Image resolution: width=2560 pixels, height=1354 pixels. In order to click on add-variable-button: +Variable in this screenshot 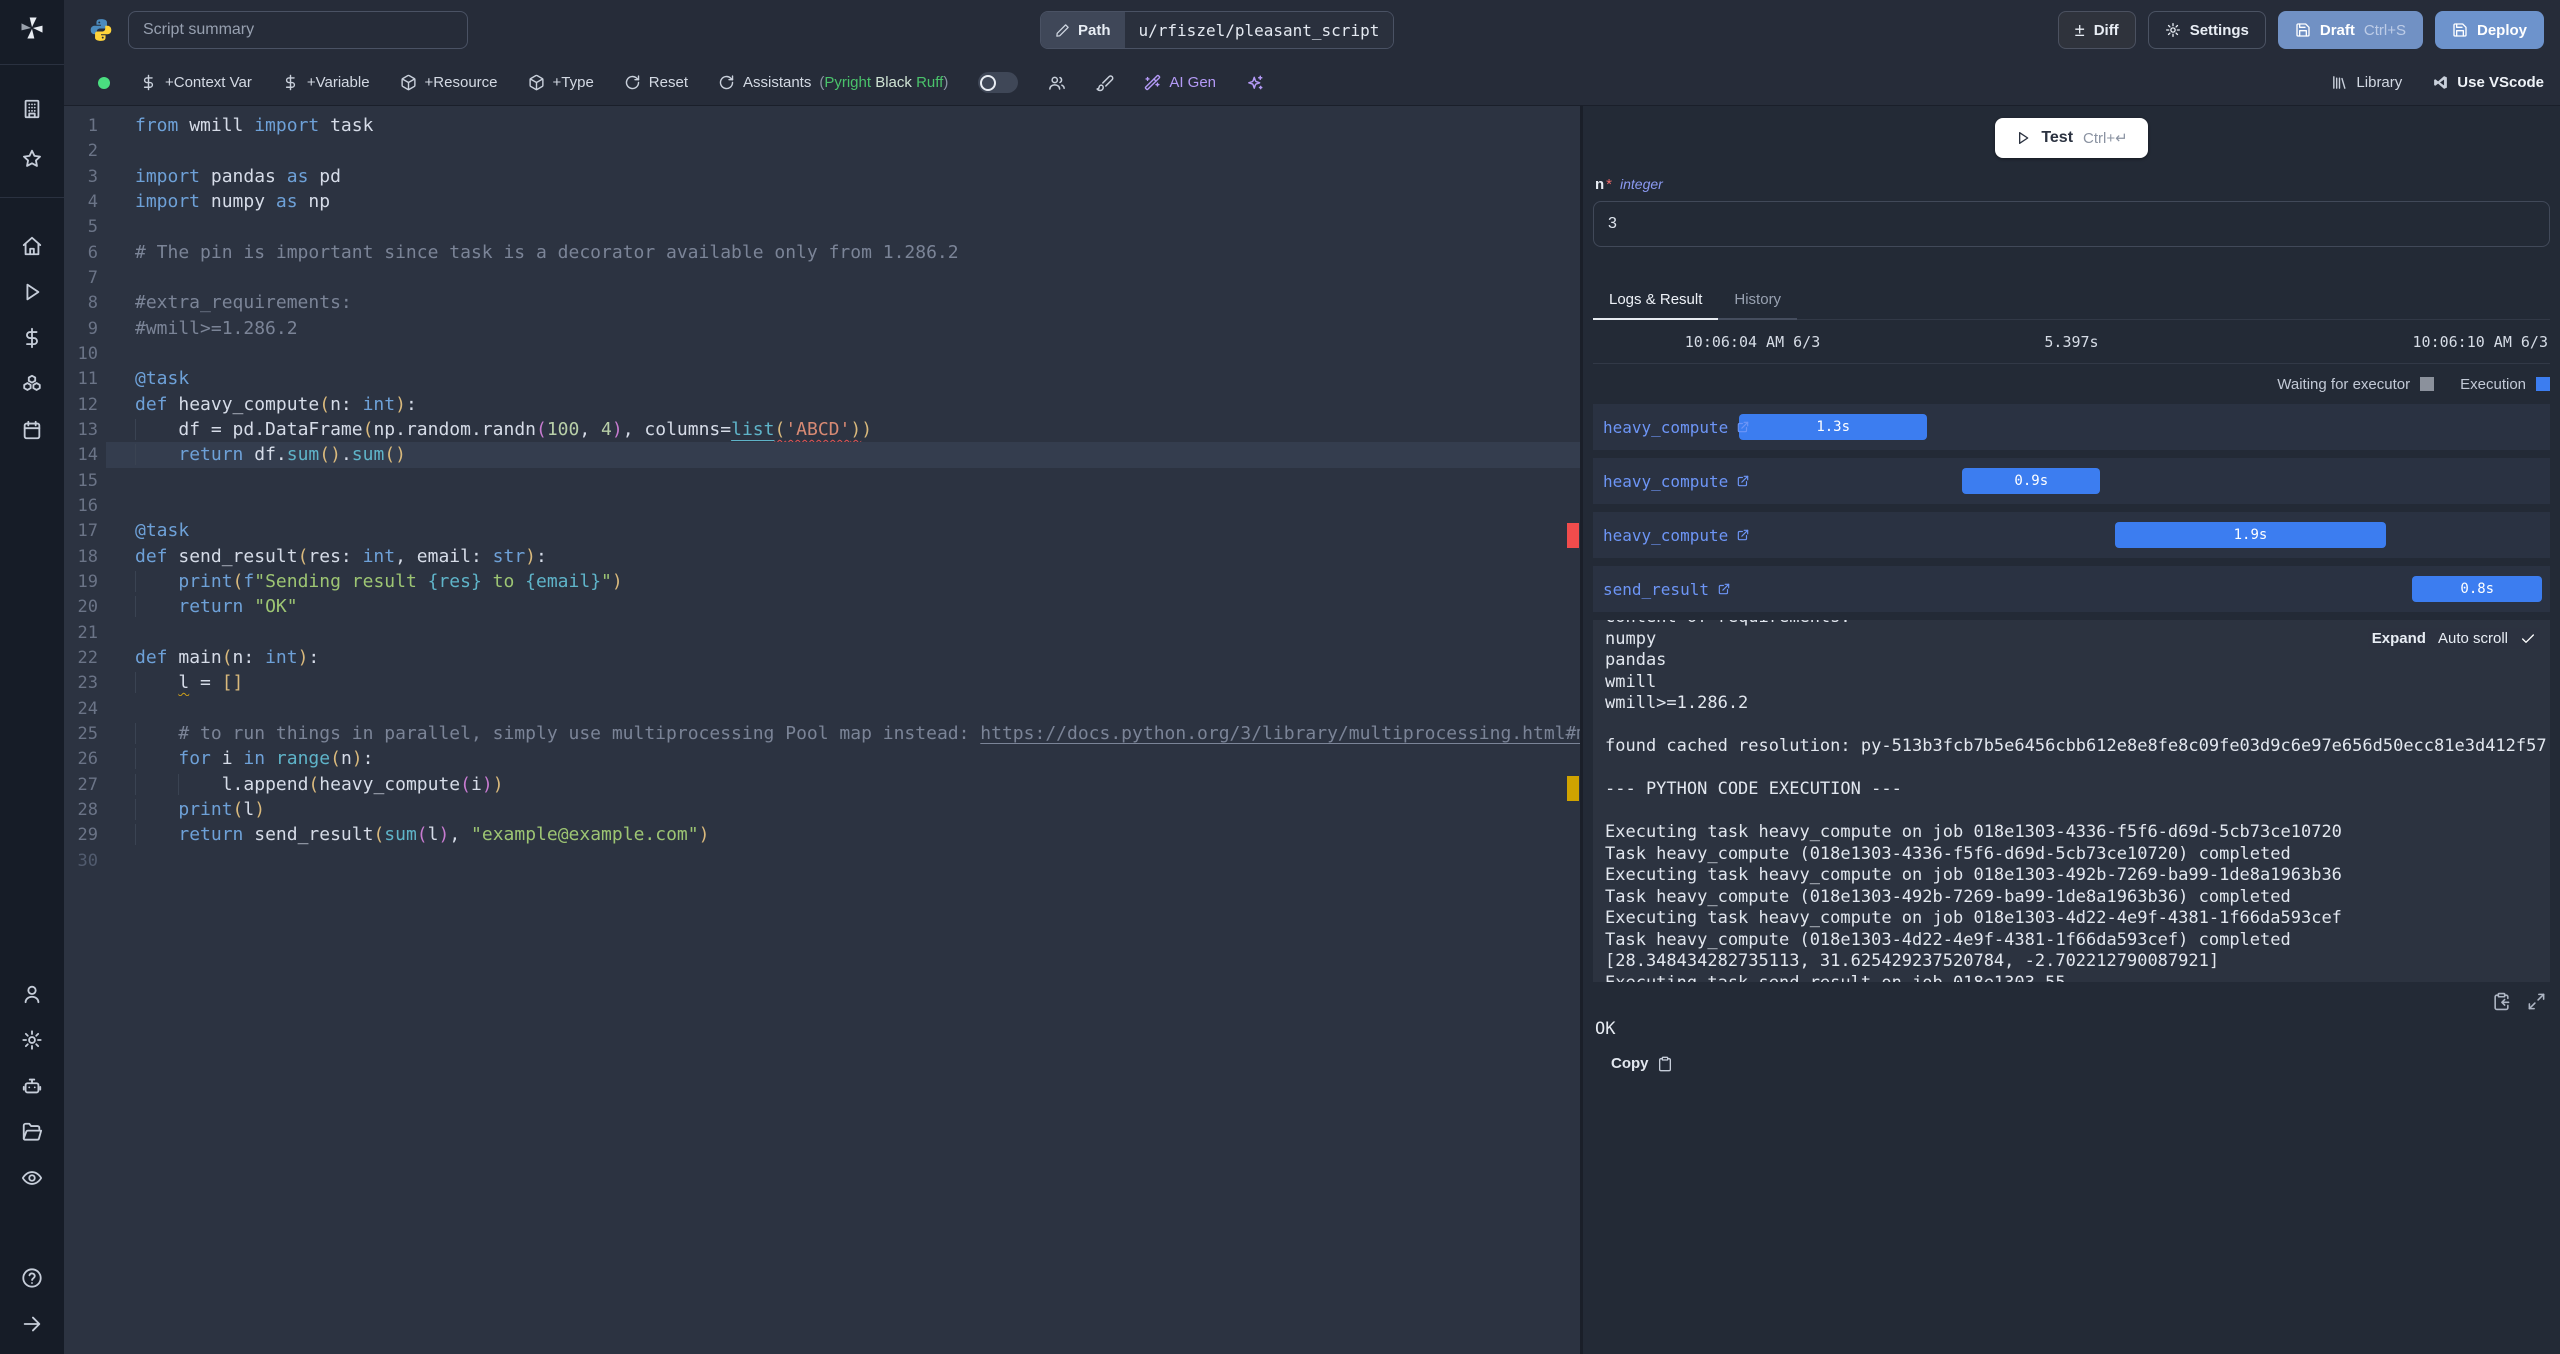, I will do `click(326, 82)`.